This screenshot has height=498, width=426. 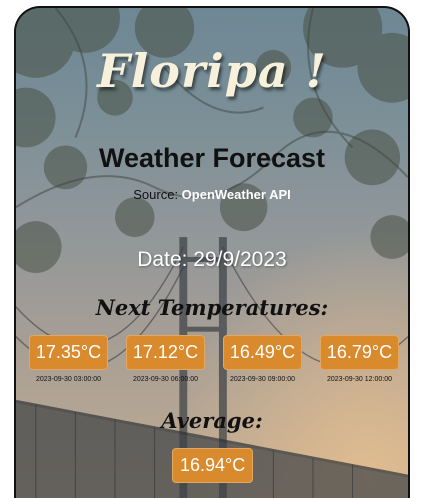 What do you see at coordinates (359, 352) in the screenshot?
I see `temperature-badge: 16.79°C` at bounding box center [359, 352].